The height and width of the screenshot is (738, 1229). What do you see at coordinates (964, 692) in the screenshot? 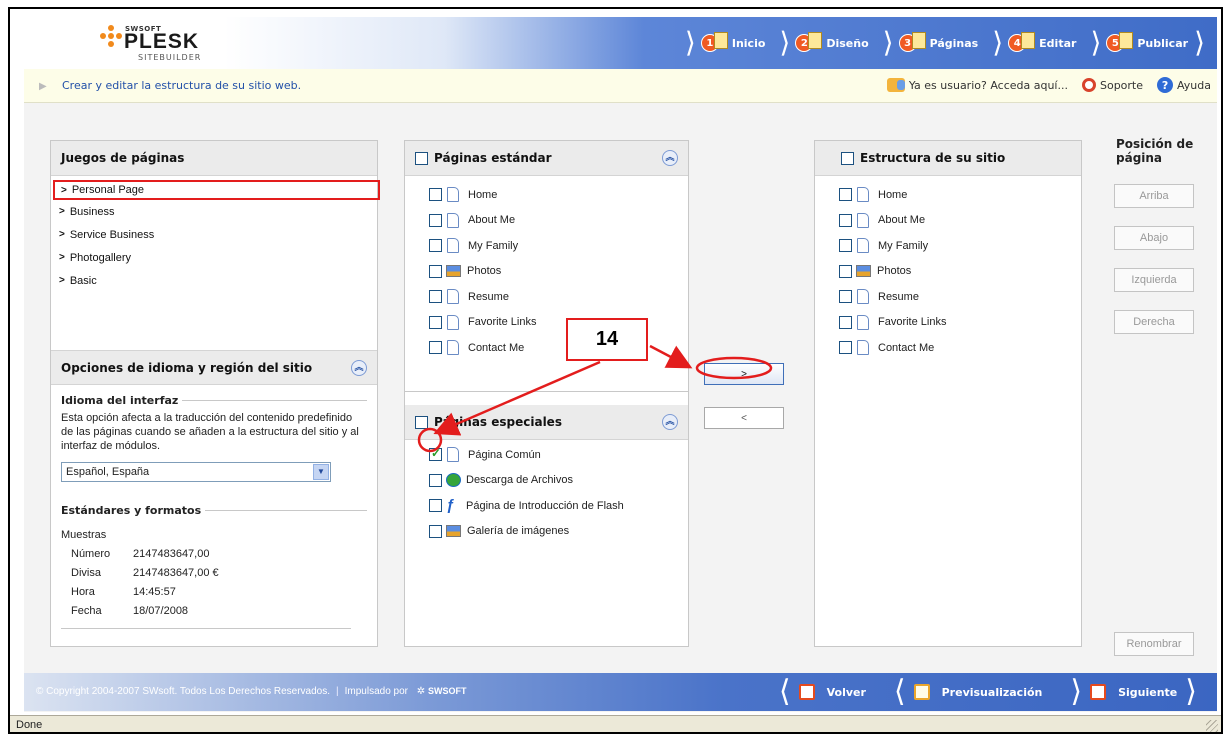
I see `preview-button: ⟨ Previsualización` at bounding box center [964, 692].